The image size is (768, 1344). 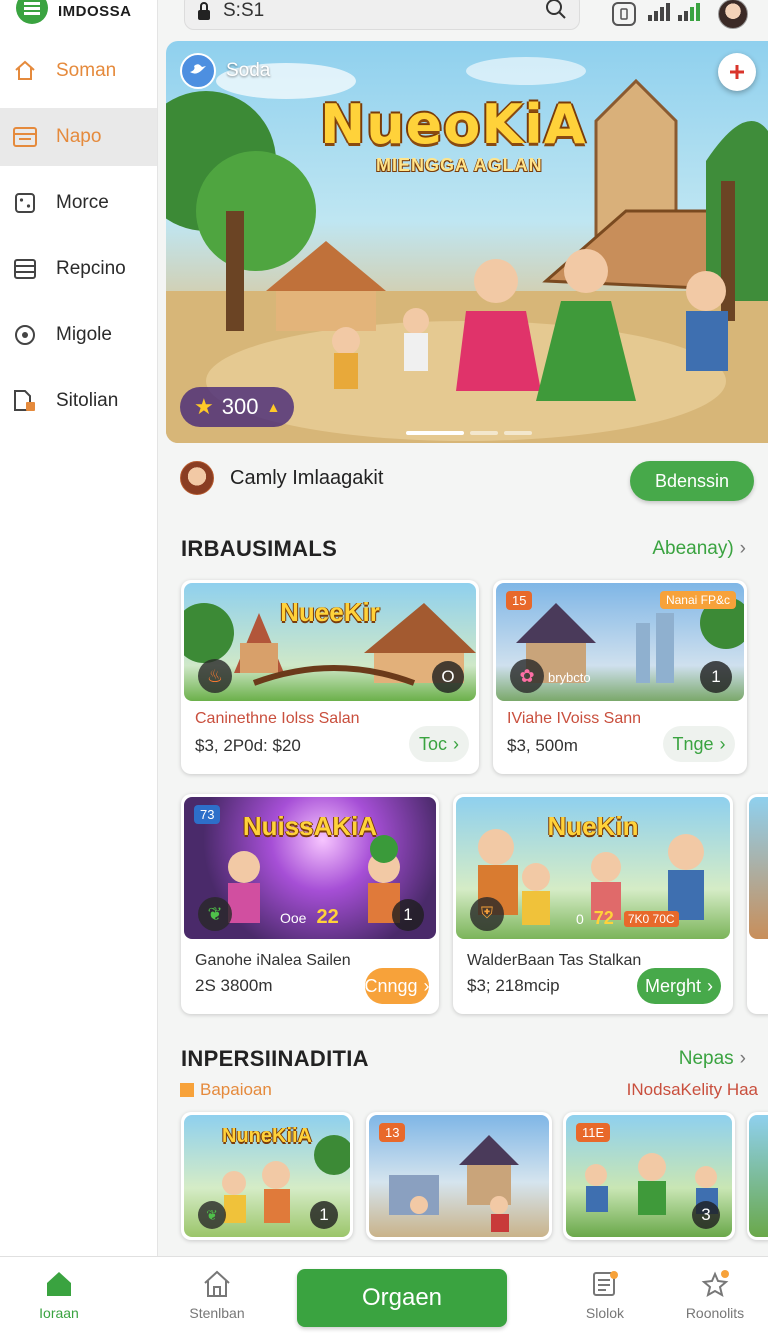 I want to click on star-badge-icon, so click(x=715, y=1284).